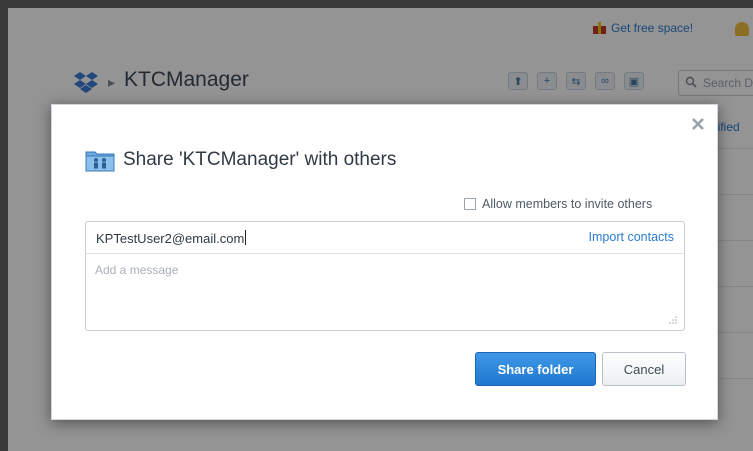  I want to click on allow-invite-checkbox, so click(470, 204).